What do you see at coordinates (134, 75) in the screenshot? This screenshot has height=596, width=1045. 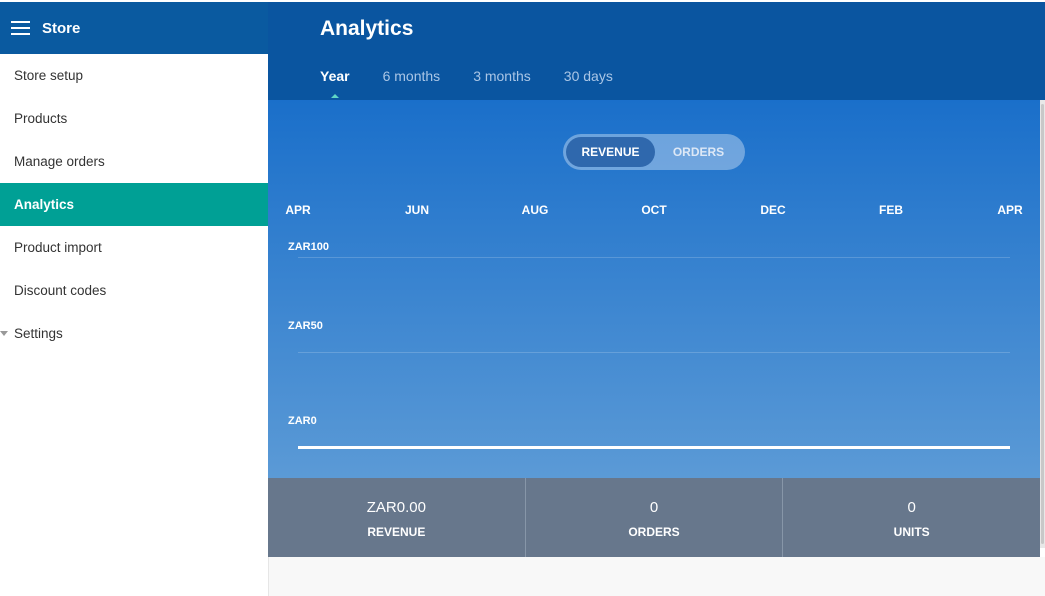 I see `sidebar-item-store-setup: Store setup` at bounding box center [134, 75].